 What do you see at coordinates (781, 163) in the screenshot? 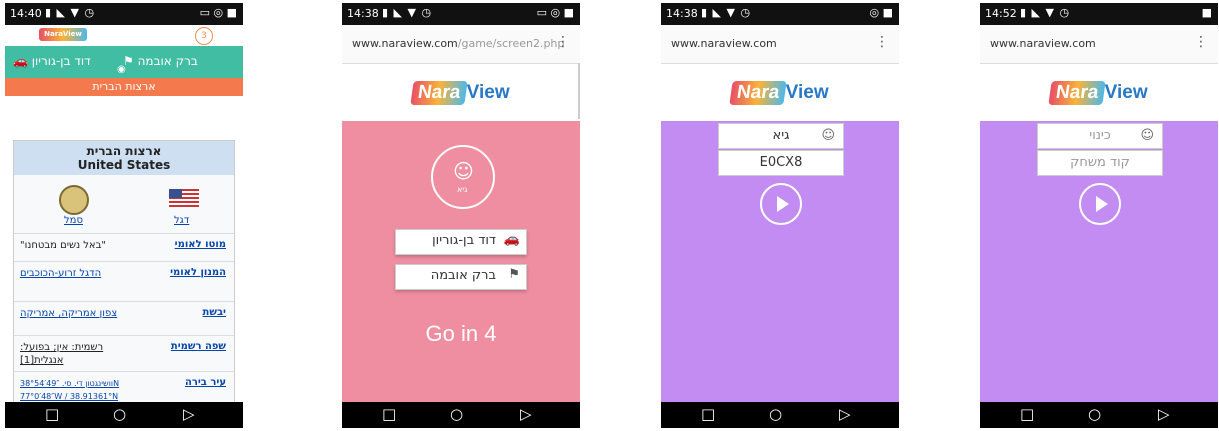
I see `game-code-field: E0CX8` at bounding box center [781, 163].